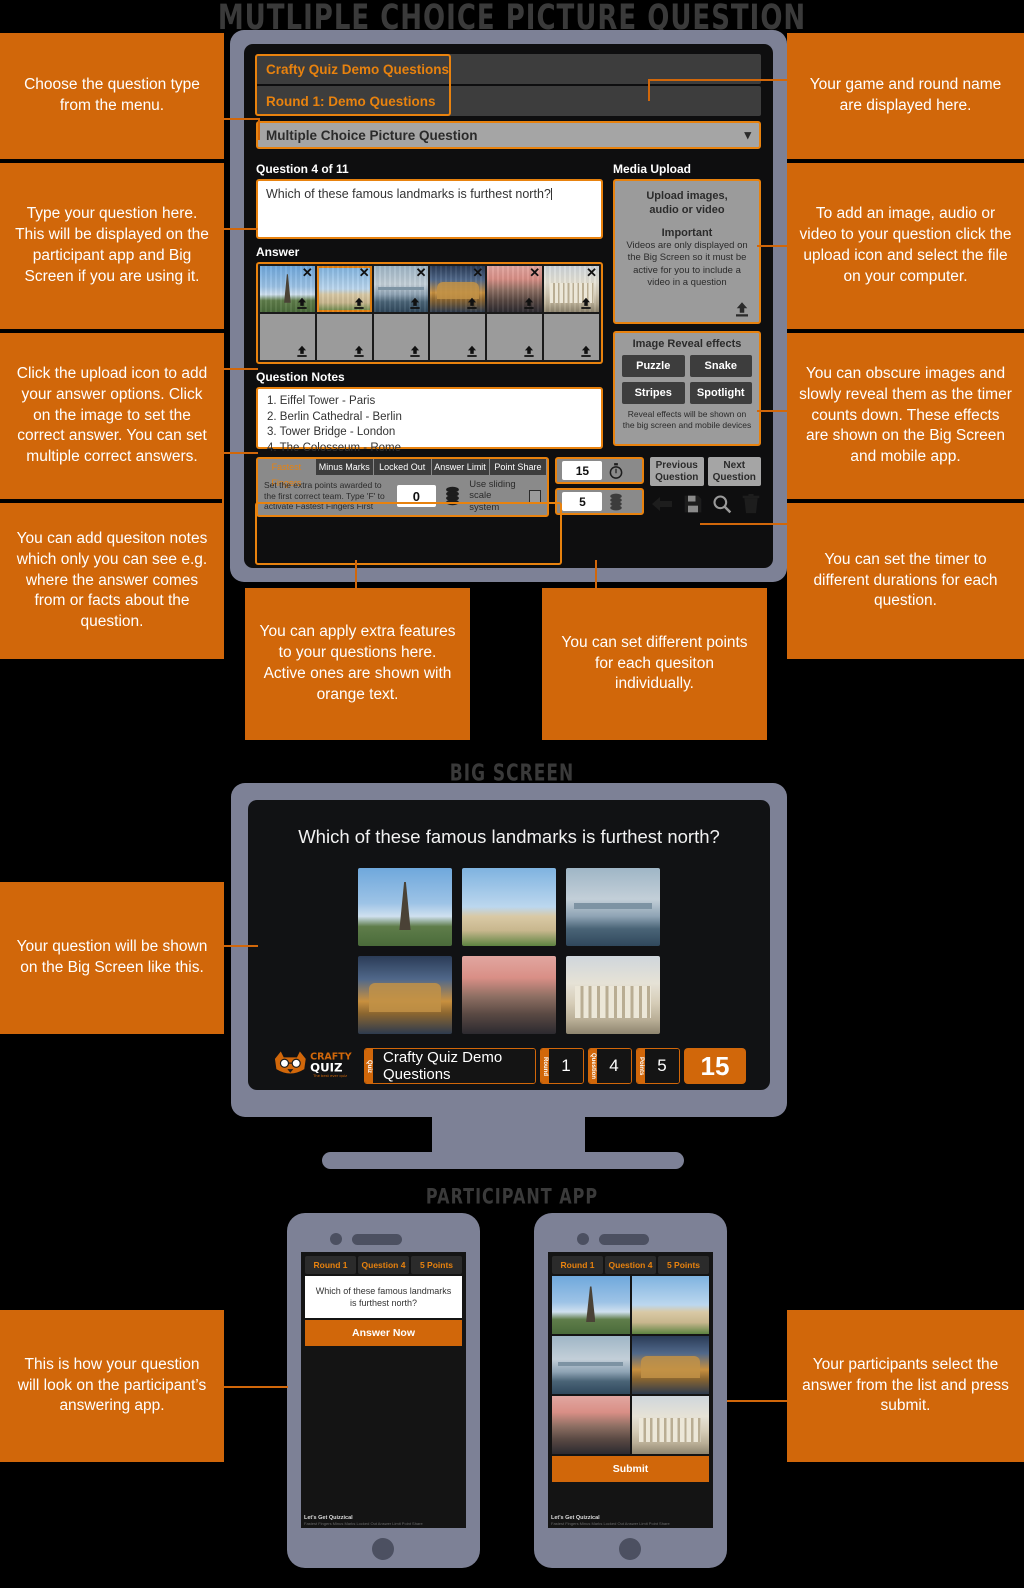  I want to click on tab-fastest-fingers: Fastest Fingers, so click(287, 473).